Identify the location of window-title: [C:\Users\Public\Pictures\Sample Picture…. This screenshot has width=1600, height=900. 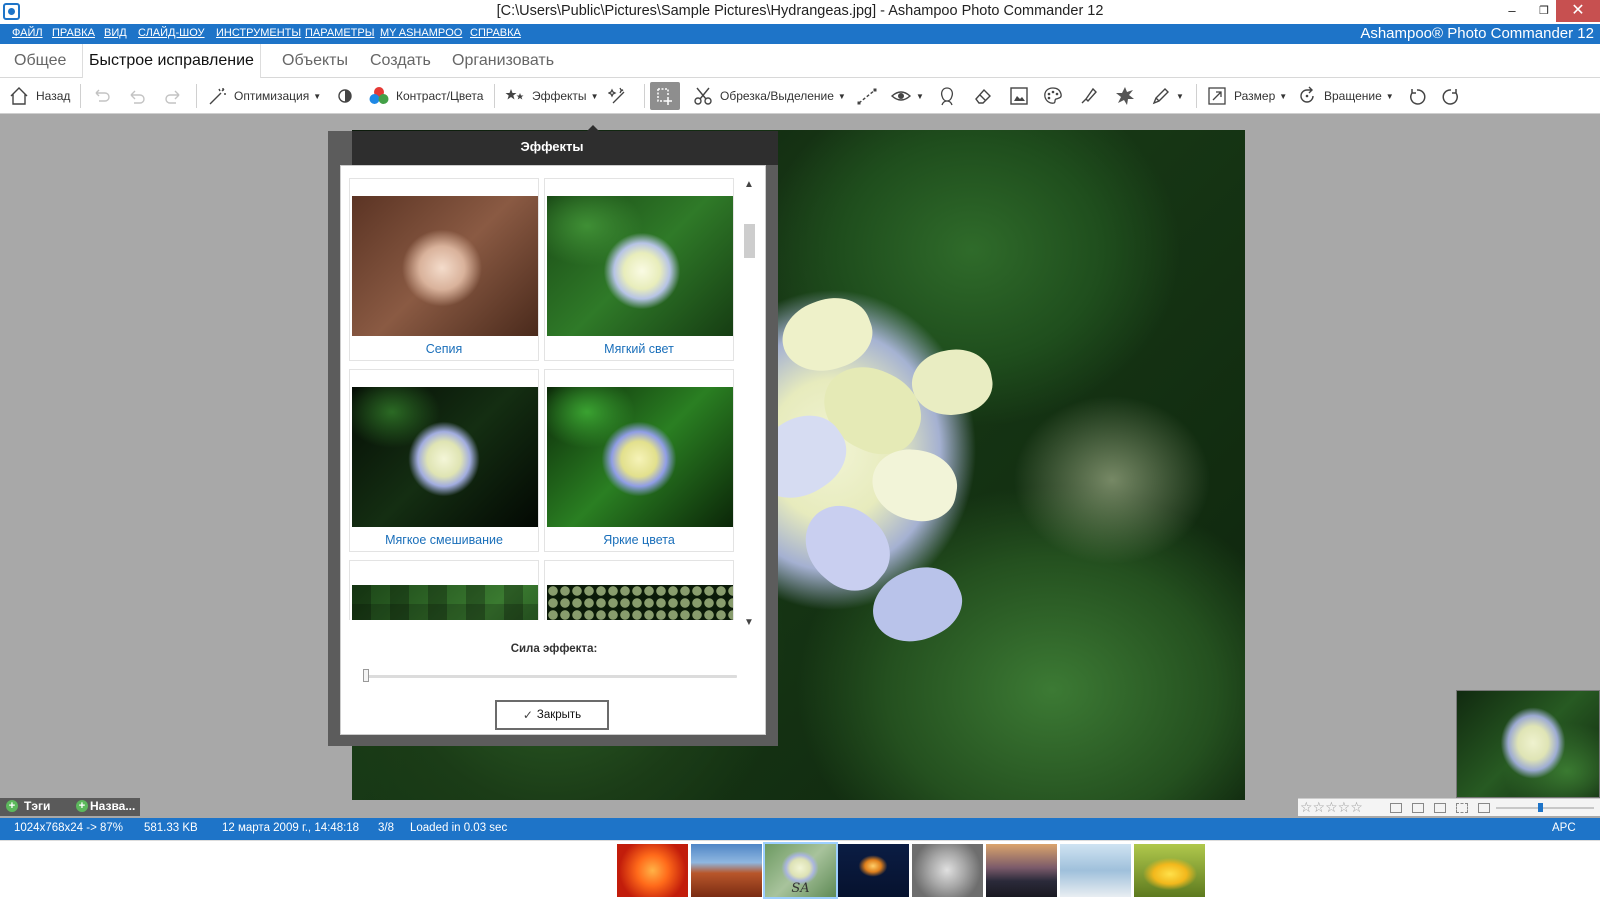
(800, 11).